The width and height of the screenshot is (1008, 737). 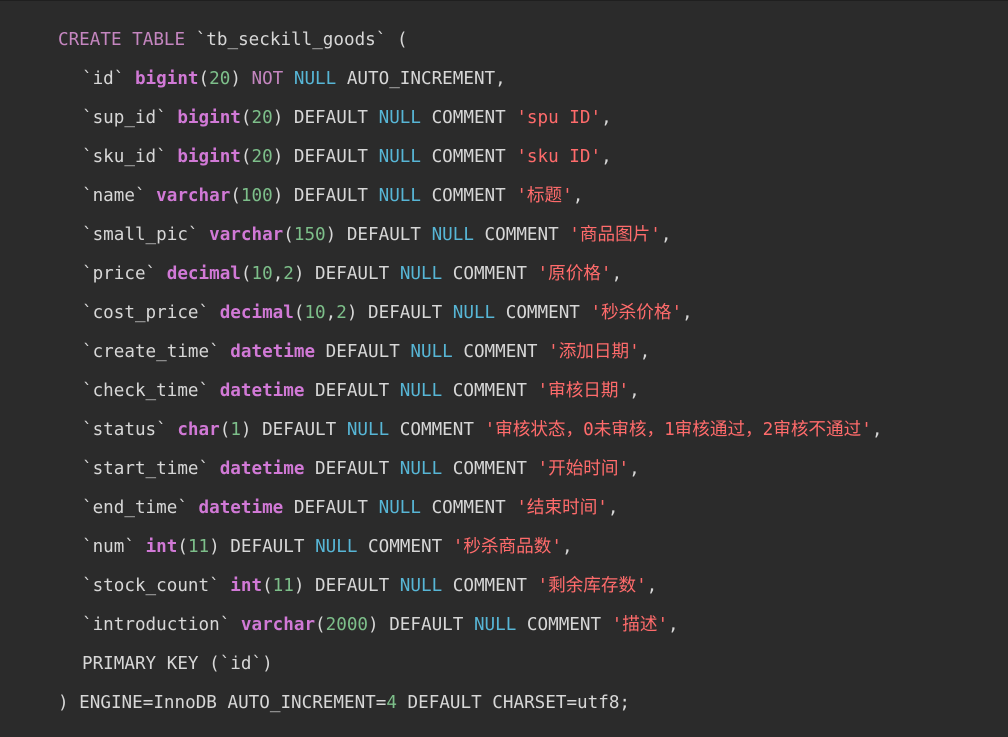 I want to click on code-line: CREATE TABLE `tb_seckill_goods` (, so click(x=504, y=40).